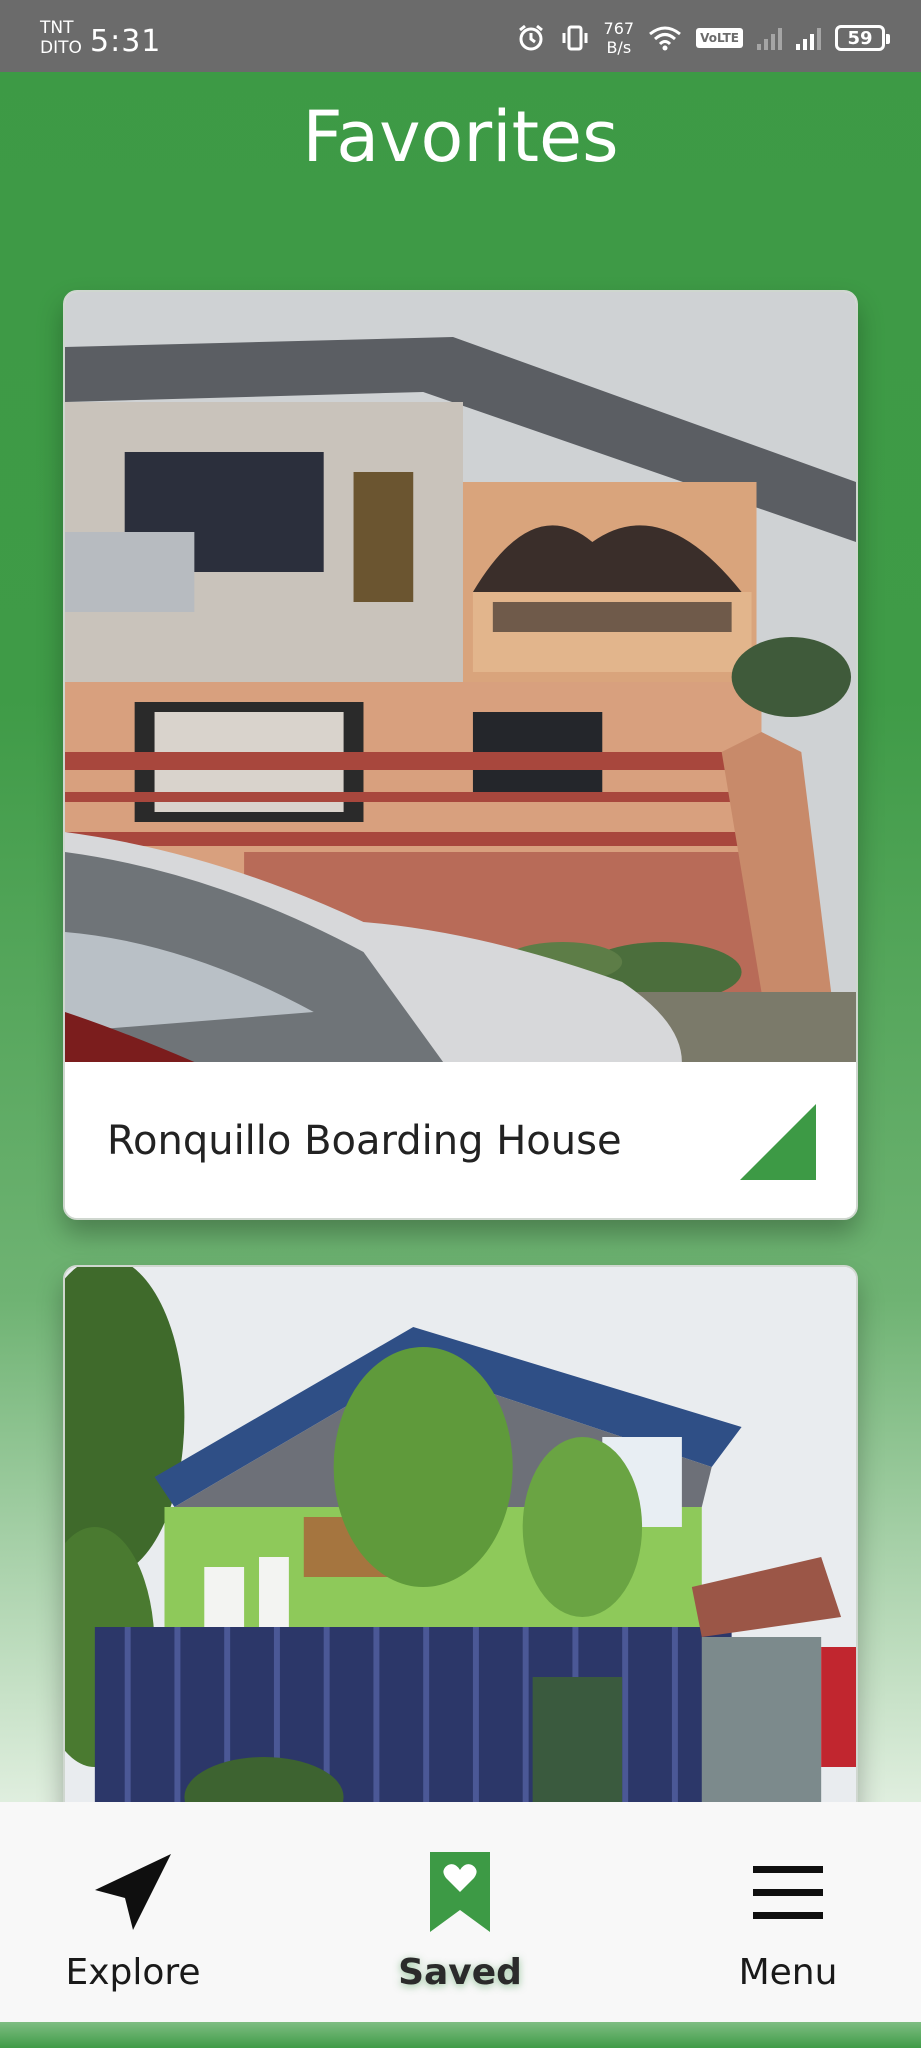  I want to click on battery-icon: 59, so click(862, 38).